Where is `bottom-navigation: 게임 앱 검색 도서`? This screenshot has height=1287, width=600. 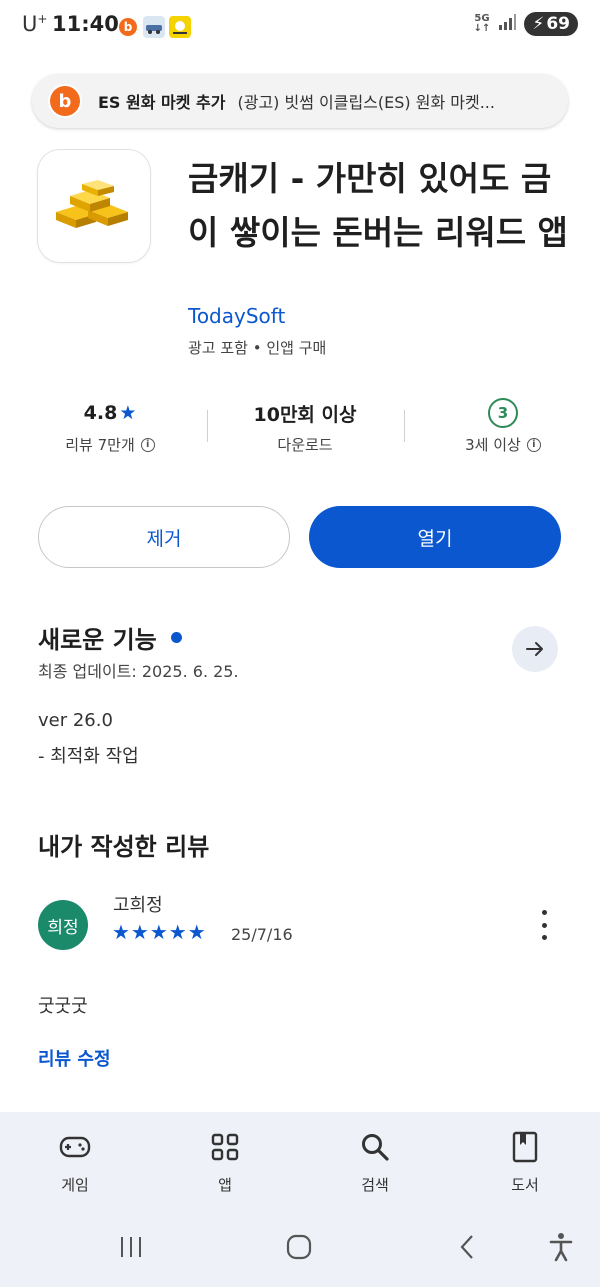 bottom-navigation: 게임 앱 검색 도서 is located at coordinates (300, 1160).